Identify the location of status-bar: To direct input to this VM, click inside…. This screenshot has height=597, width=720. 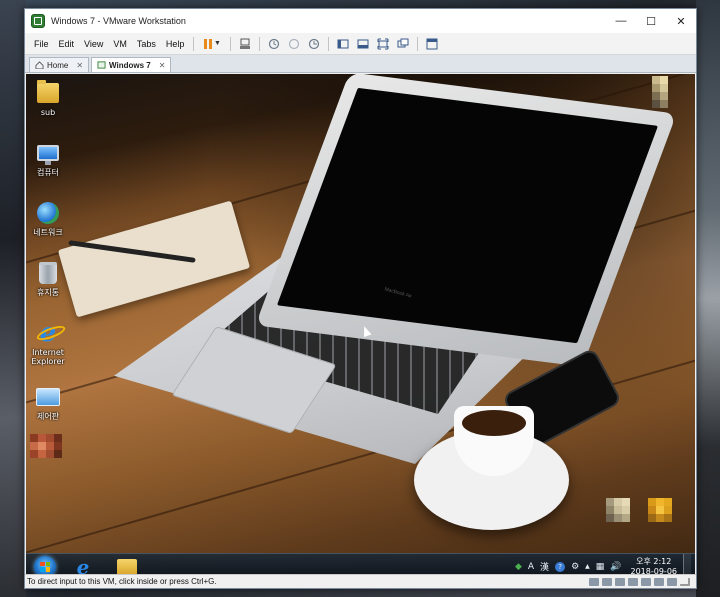
(360, 581).